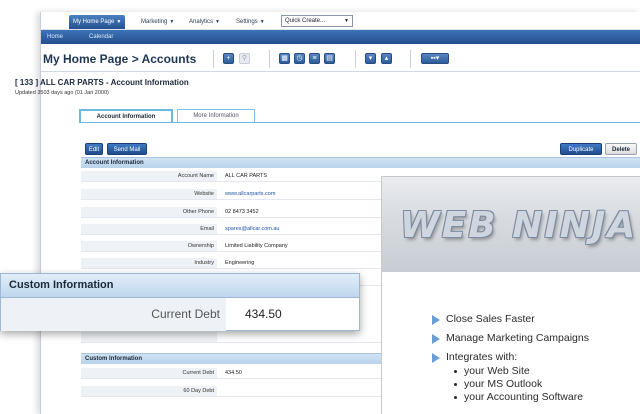 The height and width of the screenshot is (414, 640). Describe the element at coordinates (149, 373) in the screenshot. I see `field-label: Current Debt` at that location.